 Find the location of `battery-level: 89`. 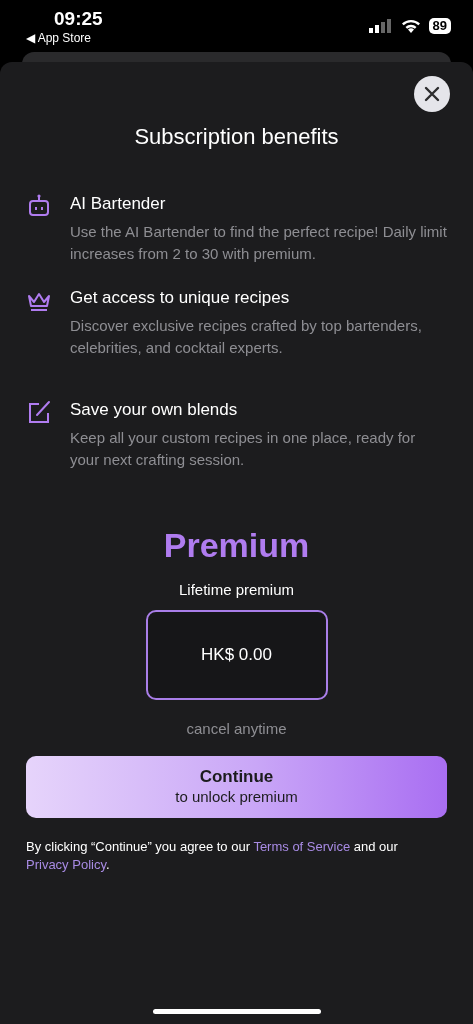

battery-level: 89 is located at coordinates (439, 26).